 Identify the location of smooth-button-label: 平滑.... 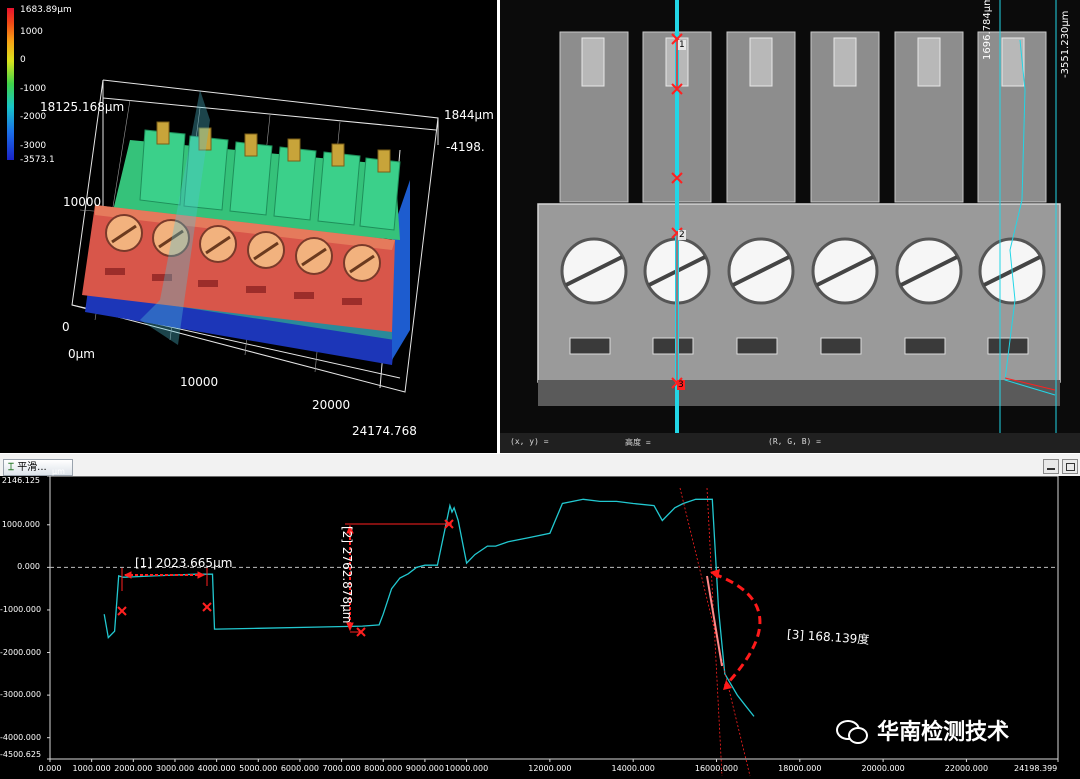
(32, 467).